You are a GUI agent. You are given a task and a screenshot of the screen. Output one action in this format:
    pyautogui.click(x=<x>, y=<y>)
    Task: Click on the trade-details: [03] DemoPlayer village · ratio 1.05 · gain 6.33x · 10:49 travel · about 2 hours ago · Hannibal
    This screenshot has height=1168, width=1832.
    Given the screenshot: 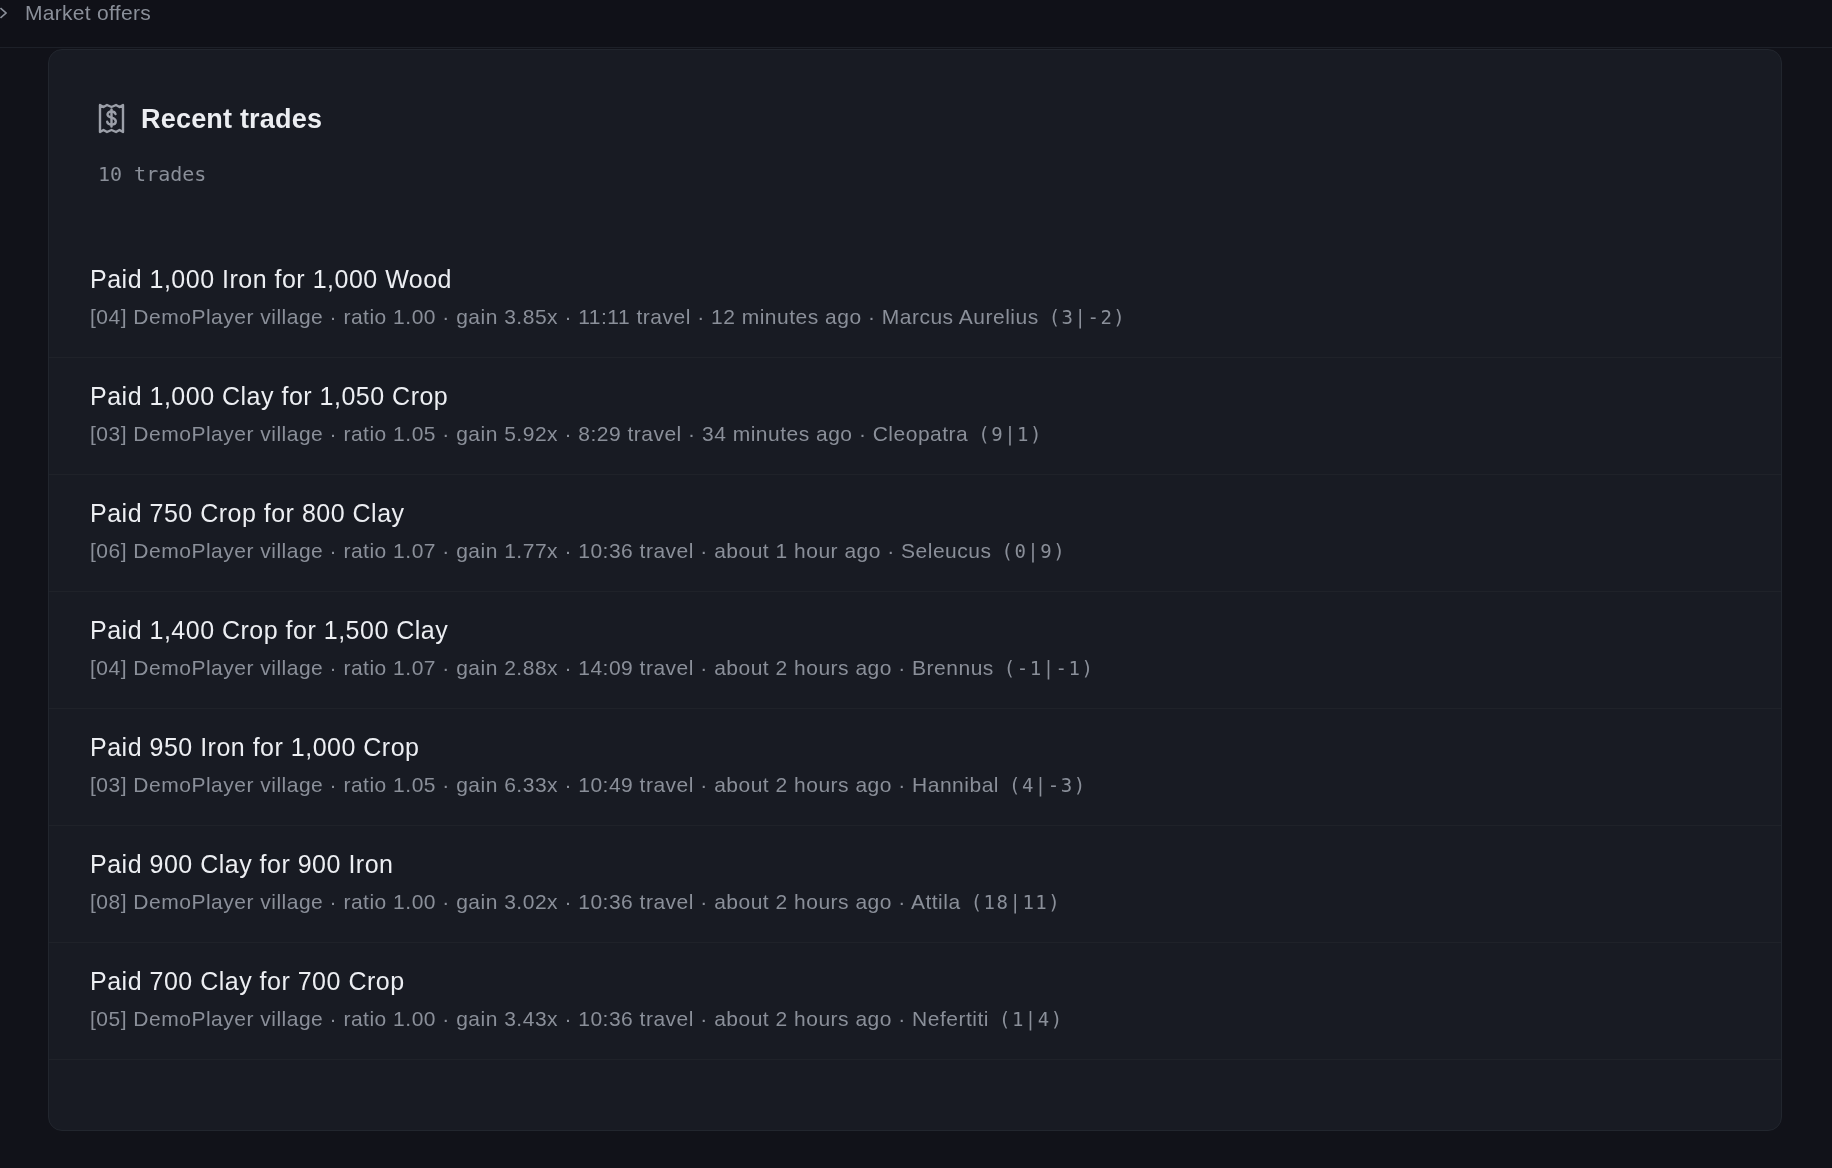 What is the action you would take?
    pyautogui.click(x=544, y=785)
    